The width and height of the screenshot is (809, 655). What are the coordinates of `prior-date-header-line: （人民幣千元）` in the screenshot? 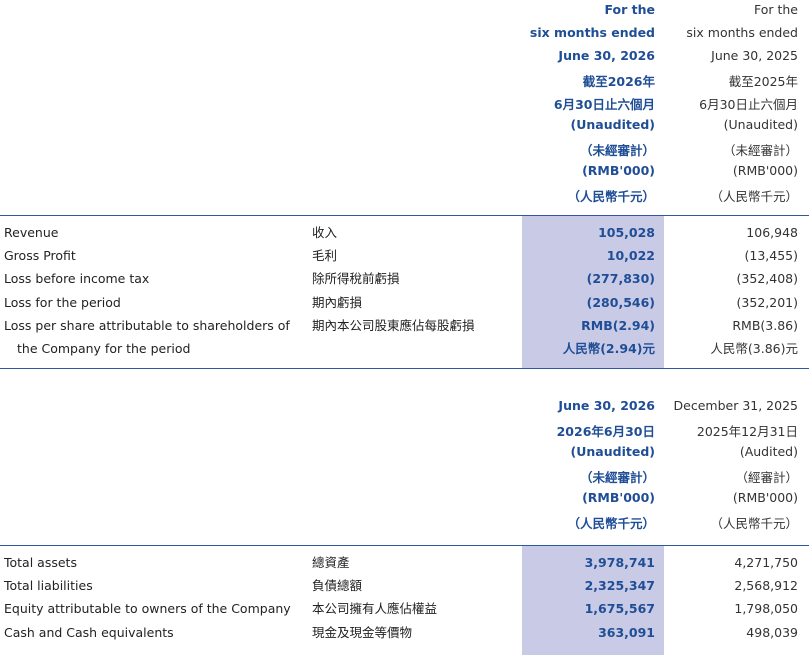 It's located at (754, 523).